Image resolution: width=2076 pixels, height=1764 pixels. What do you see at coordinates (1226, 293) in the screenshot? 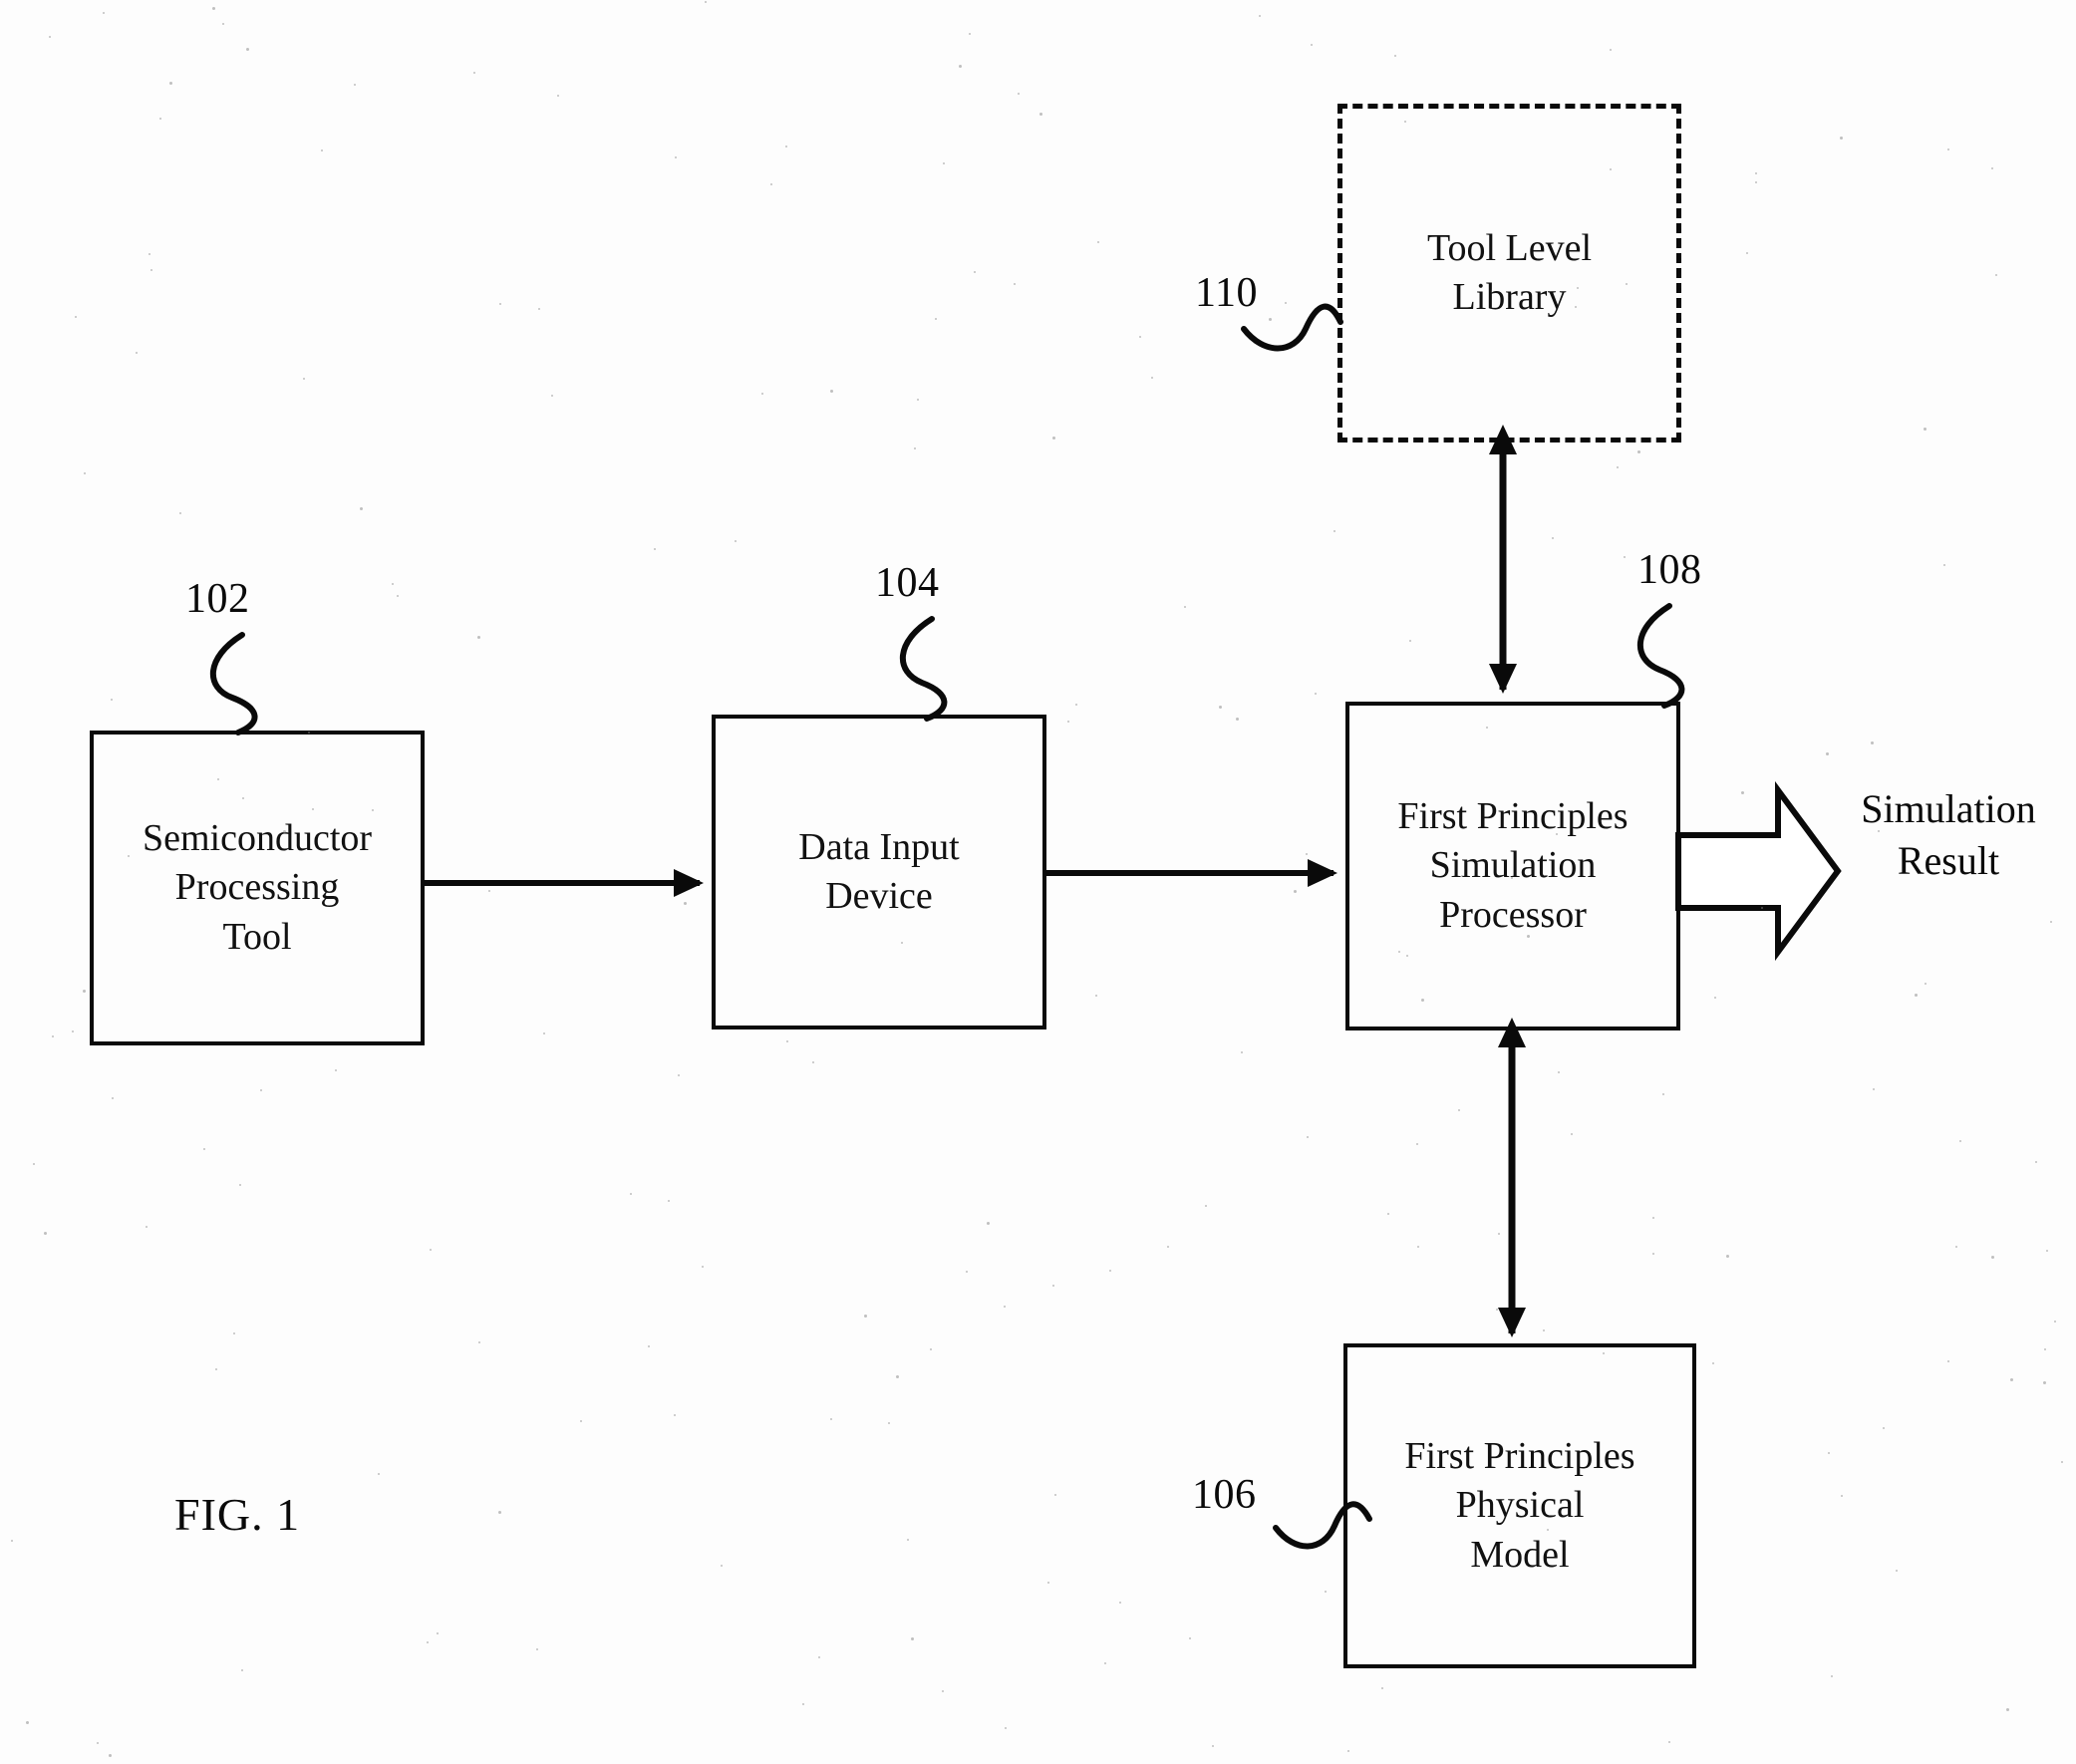
I see `ref-numeral-110: 110` at bounding box center [1226, 293].